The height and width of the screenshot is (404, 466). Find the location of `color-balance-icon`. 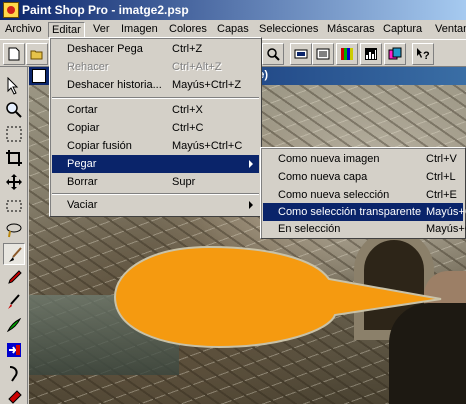

color-balance-icon is located at coordinates (347, 54).